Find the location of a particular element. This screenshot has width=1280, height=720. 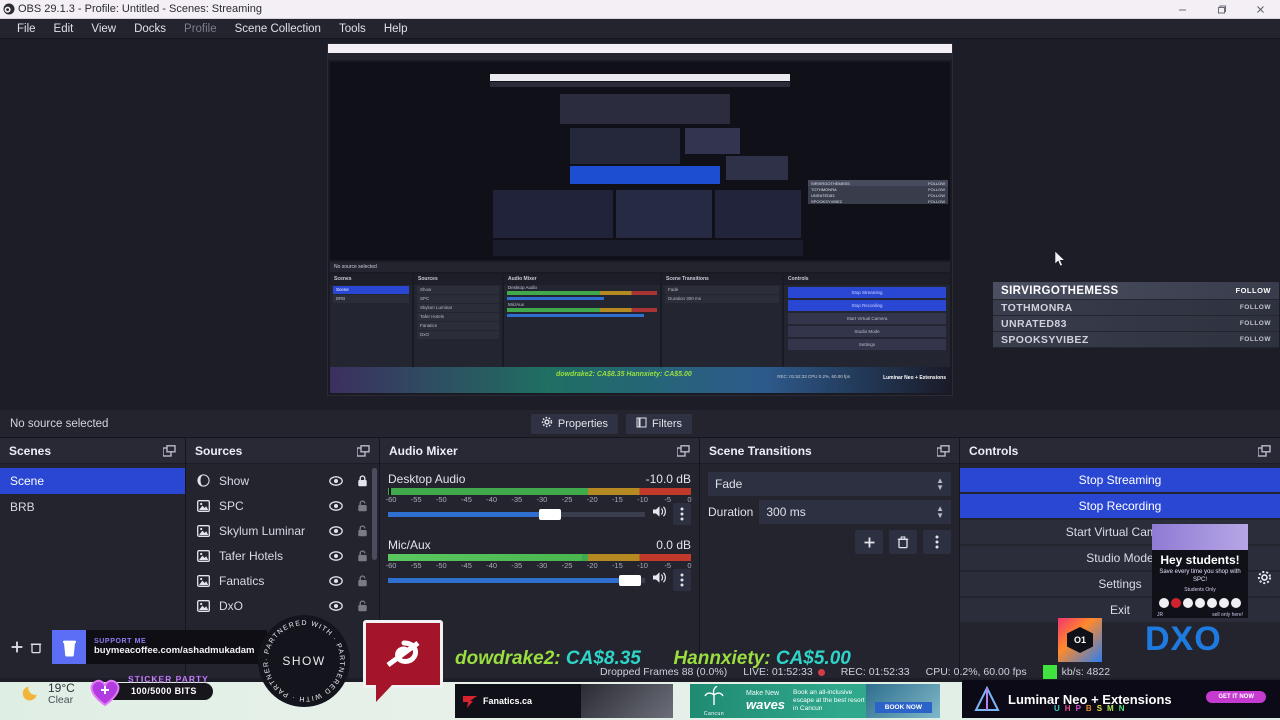

minimize-button is located at coordinates (1182, 9).